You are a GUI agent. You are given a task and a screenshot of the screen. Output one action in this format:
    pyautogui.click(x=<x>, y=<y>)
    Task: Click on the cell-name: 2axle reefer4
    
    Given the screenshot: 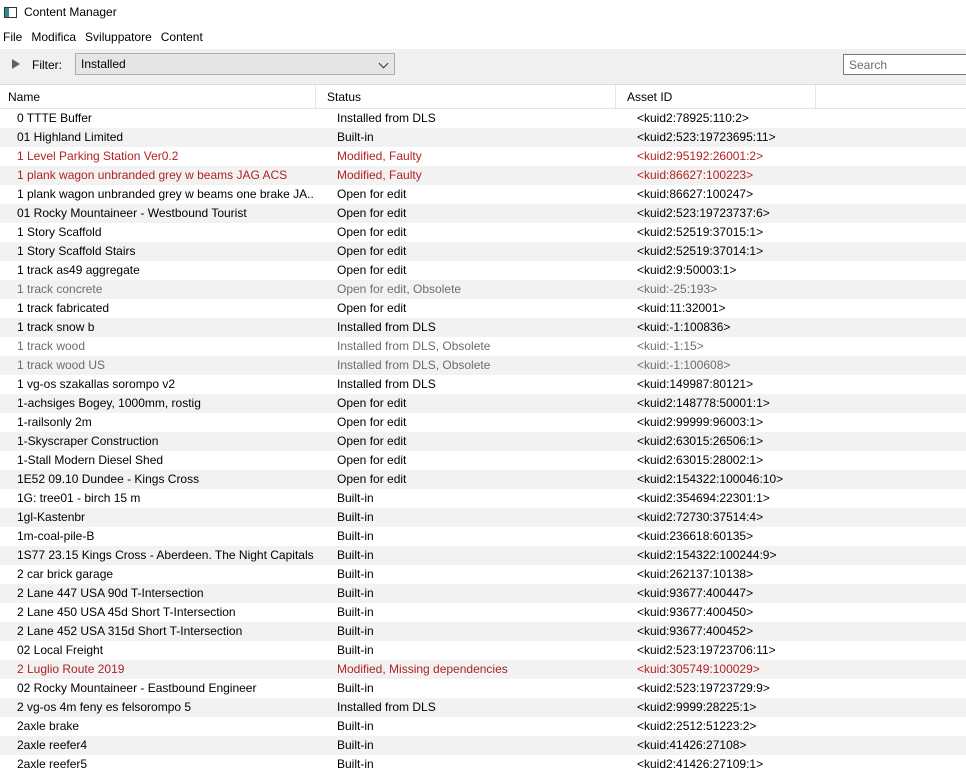 What is the action you would take?
    pyautogui.click(x=52, y=745)
    